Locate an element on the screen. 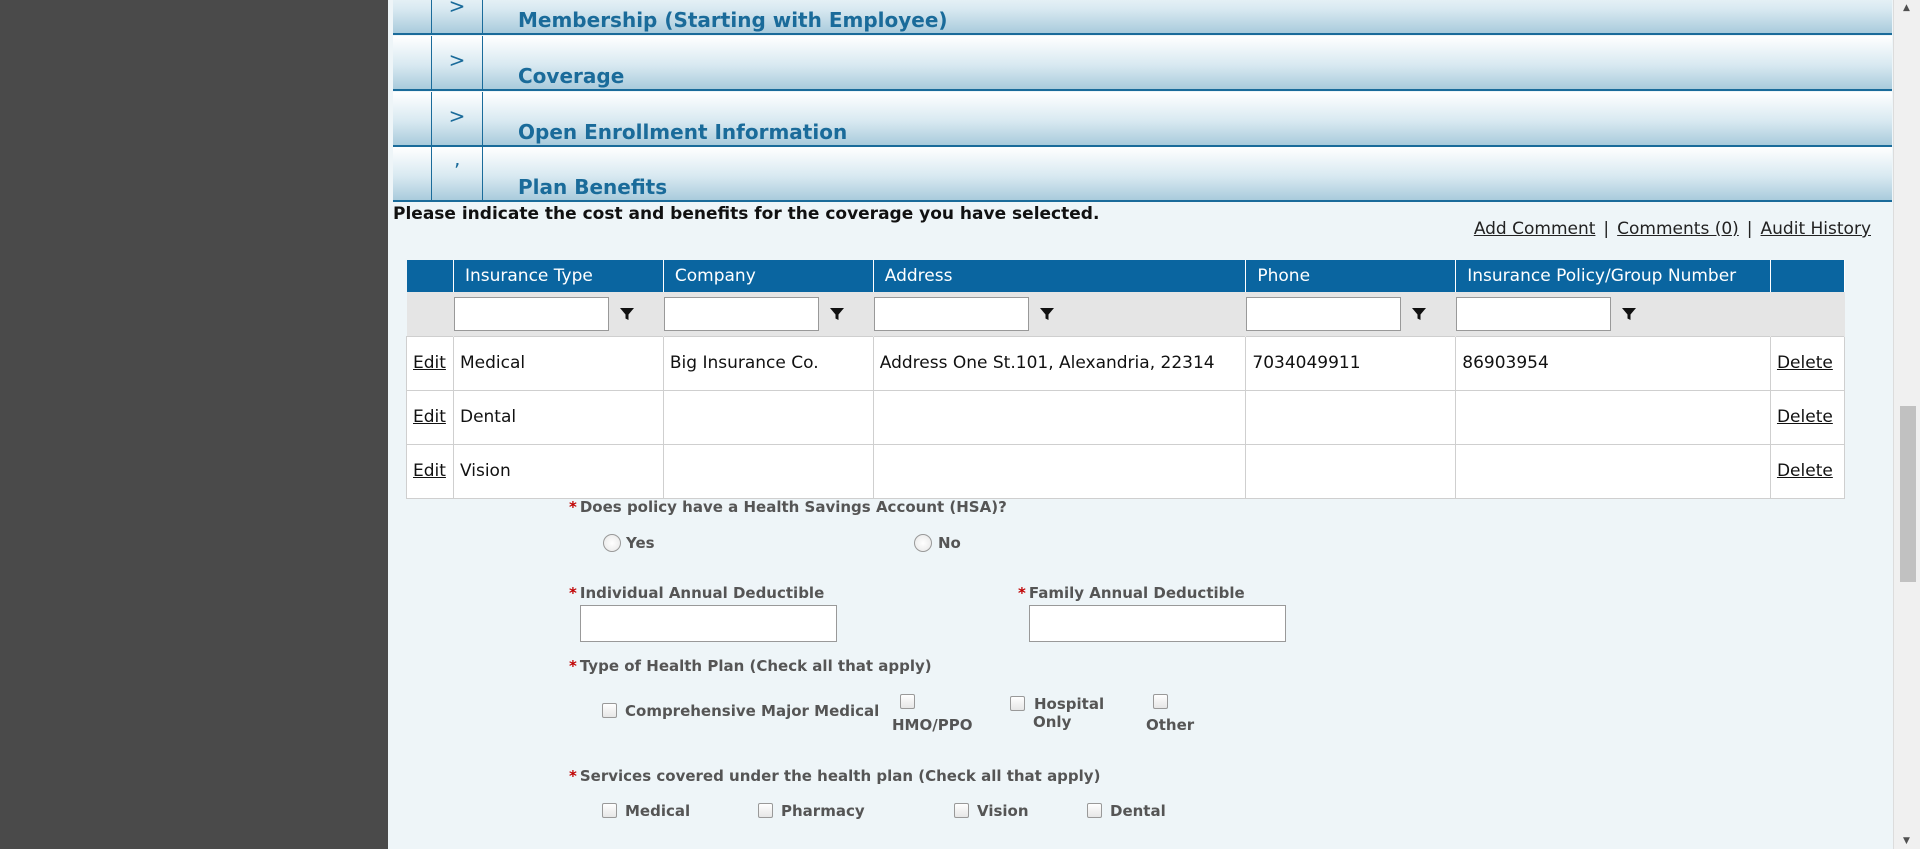  section-open-enrollment: > Open Enrollment Information is located at coordinates (1142, 119).